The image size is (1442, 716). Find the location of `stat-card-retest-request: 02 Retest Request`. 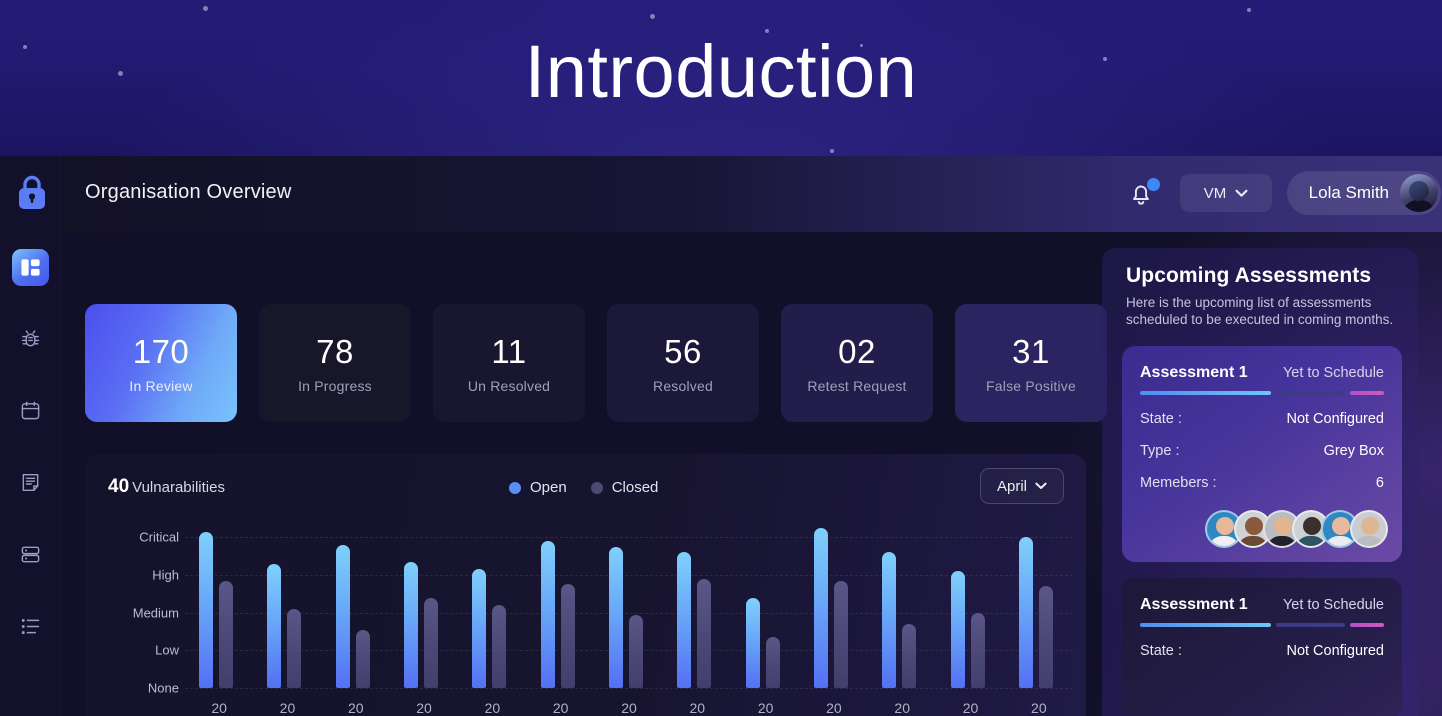

stat-card-retest-request: 02 Retest Request is located at coordinates (857, 363).